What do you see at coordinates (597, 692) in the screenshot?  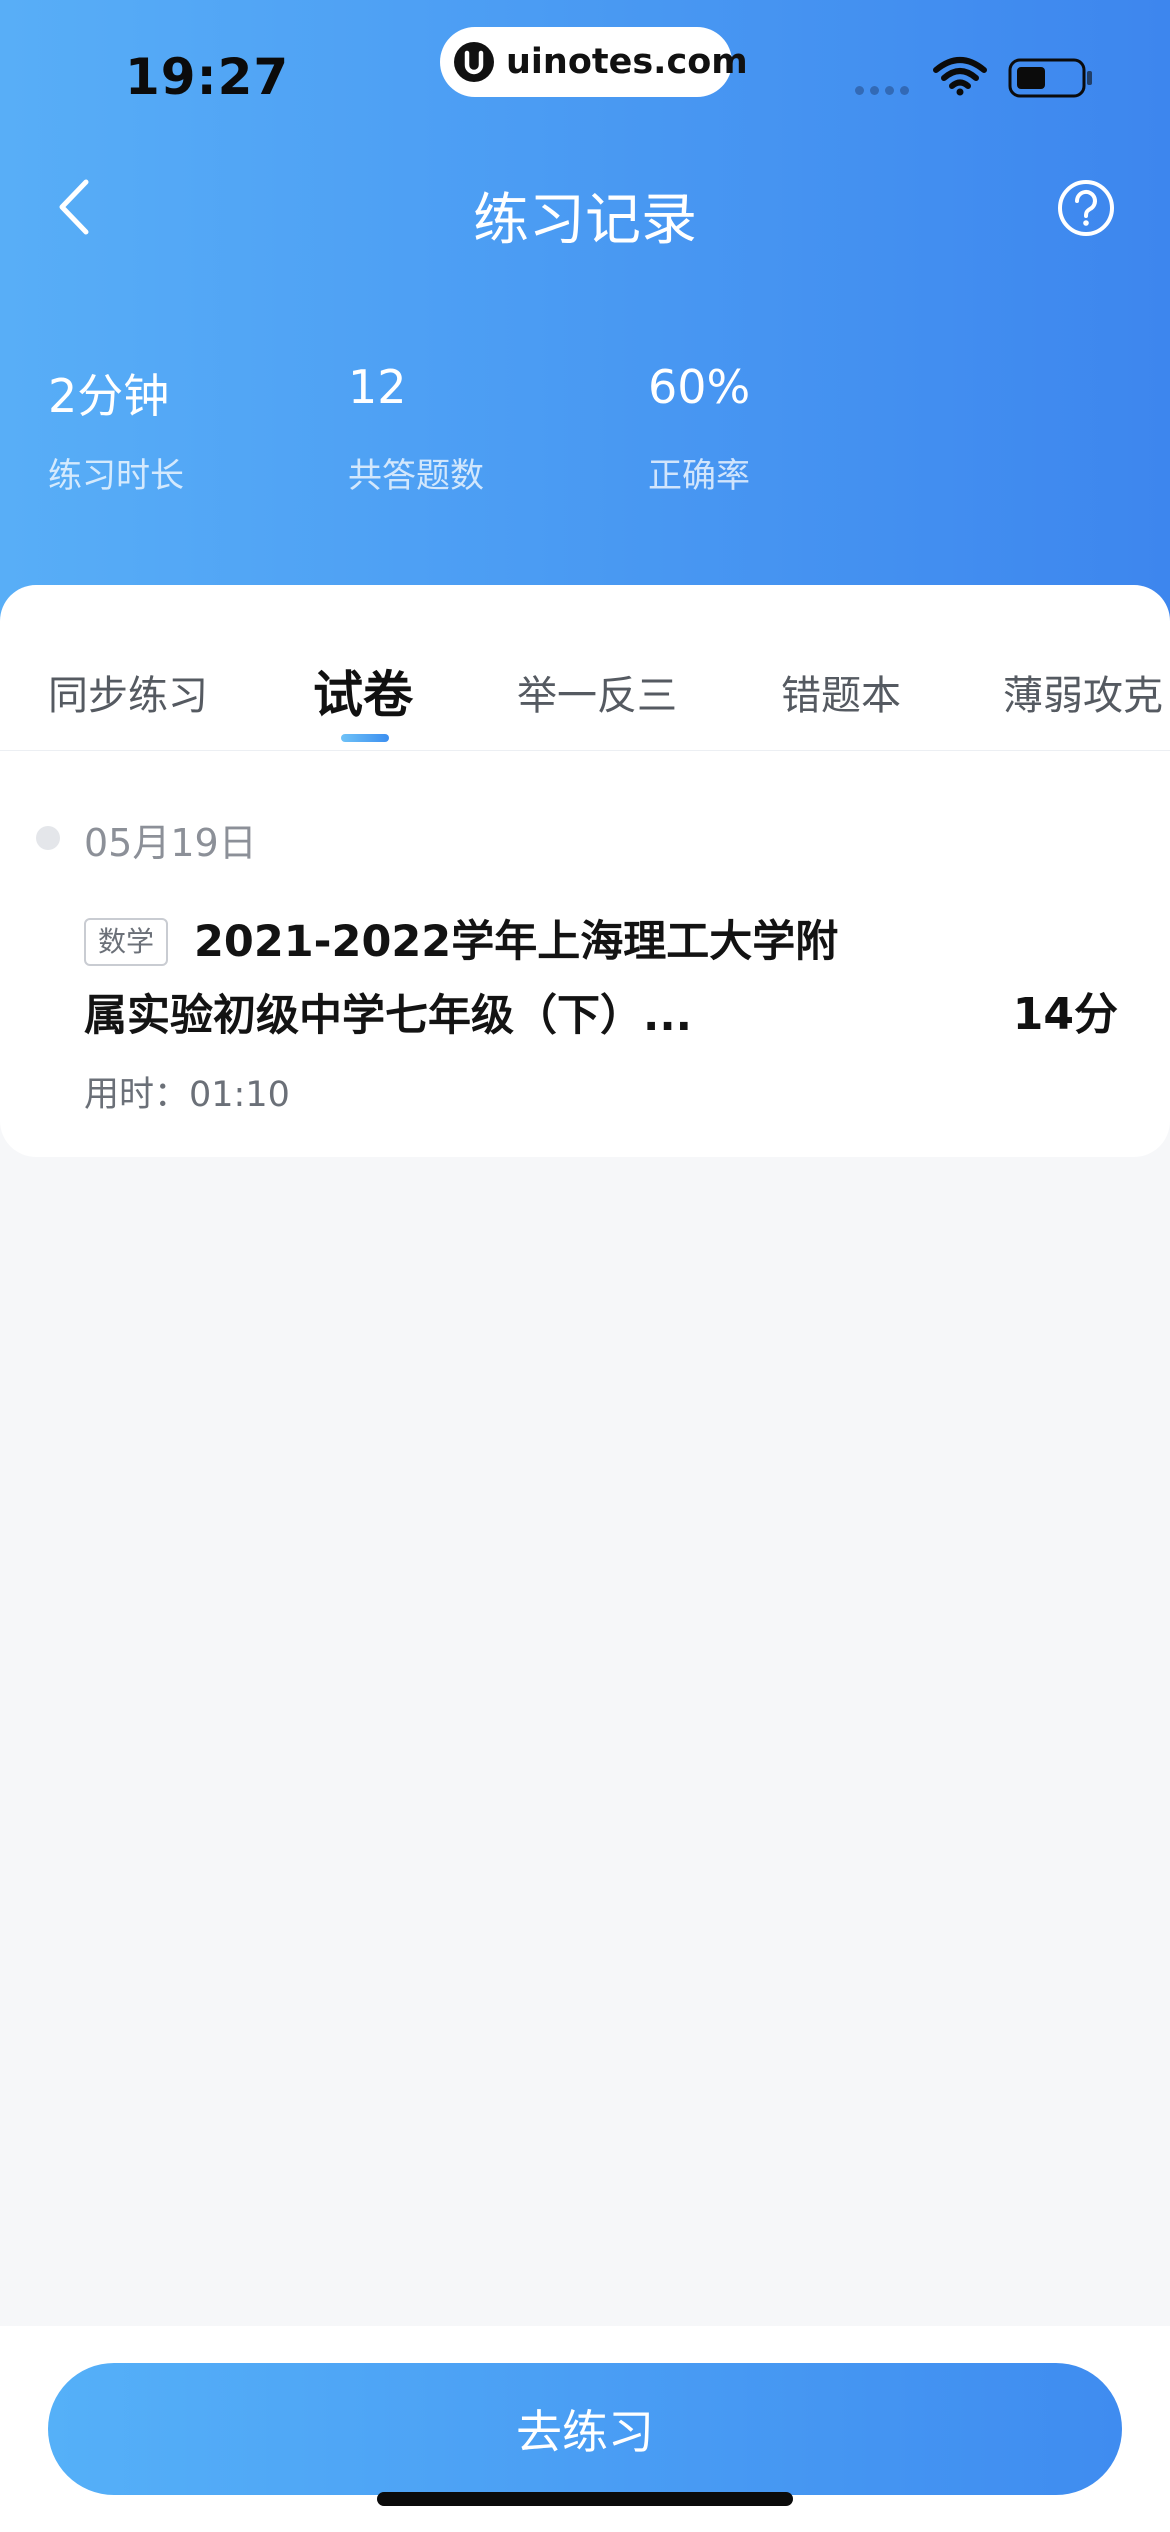 I see `tab-analogy-practice: 举一反三` at bounding box center [597, 692].